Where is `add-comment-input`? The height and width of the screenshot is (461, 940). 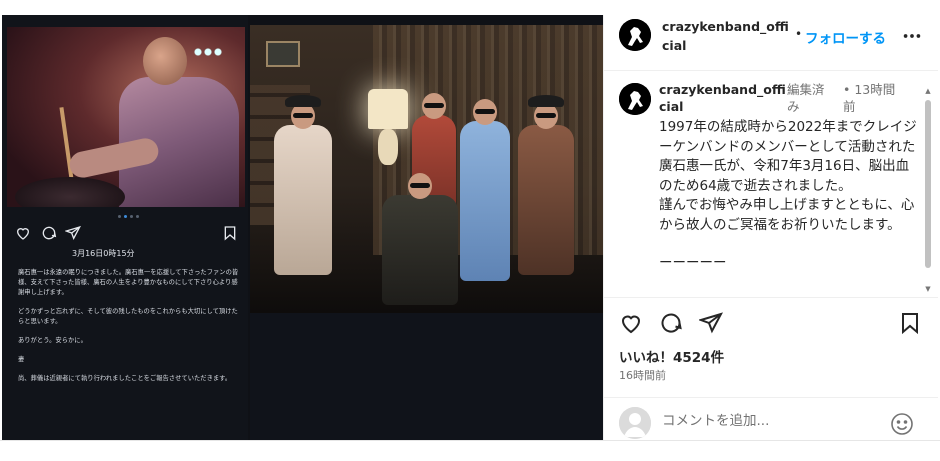 add-comment-input is located at coordinates (772, 421).